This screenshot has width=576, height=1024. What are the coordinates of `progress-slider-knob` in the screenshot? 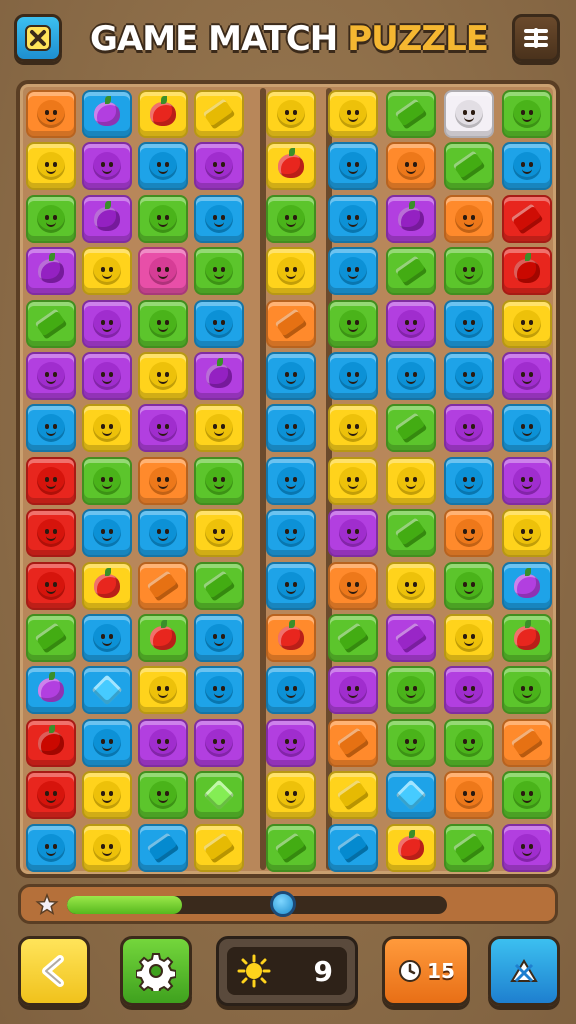 It's located at (283, 904).